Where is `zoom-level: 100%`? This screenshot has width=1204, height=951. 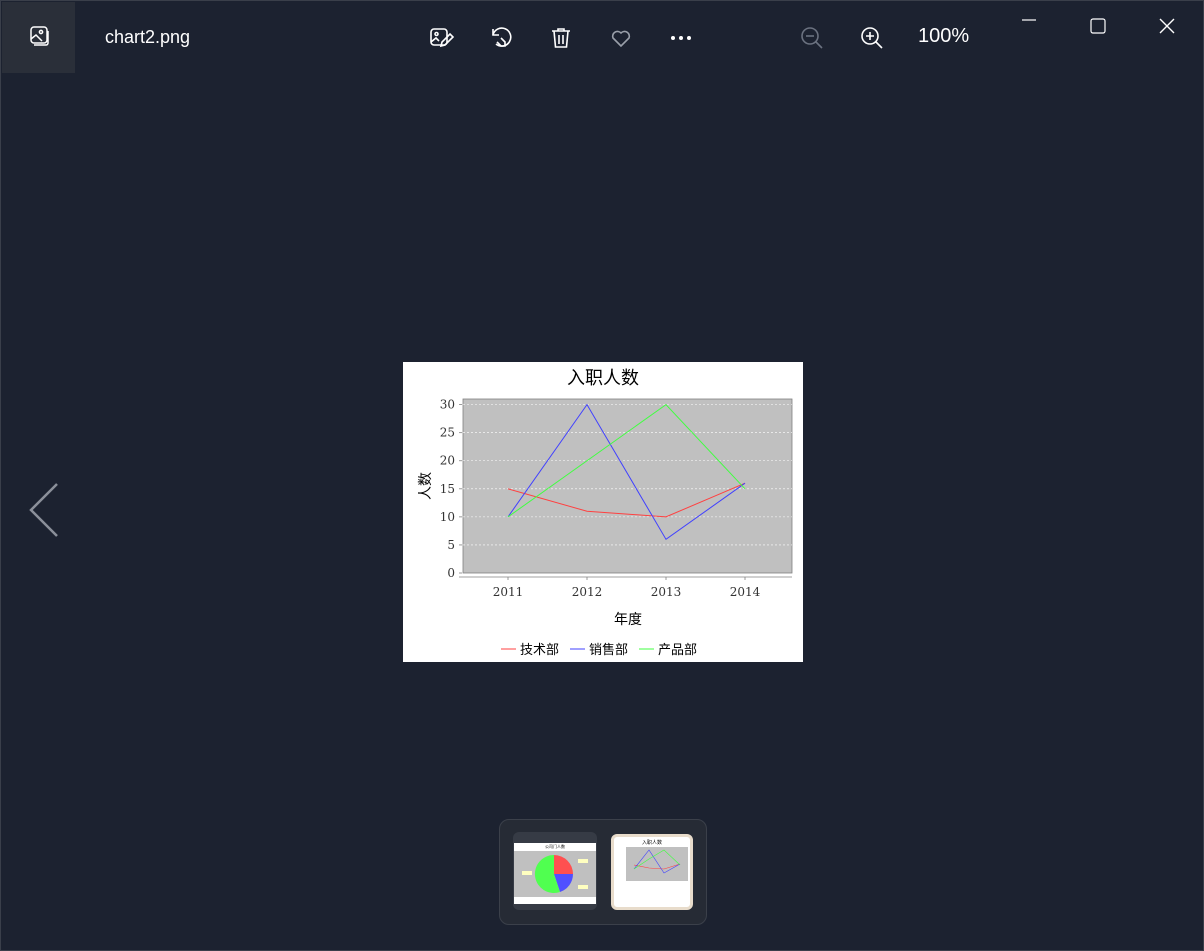 zoom-level: 100% is located at coordinates (943, 36).